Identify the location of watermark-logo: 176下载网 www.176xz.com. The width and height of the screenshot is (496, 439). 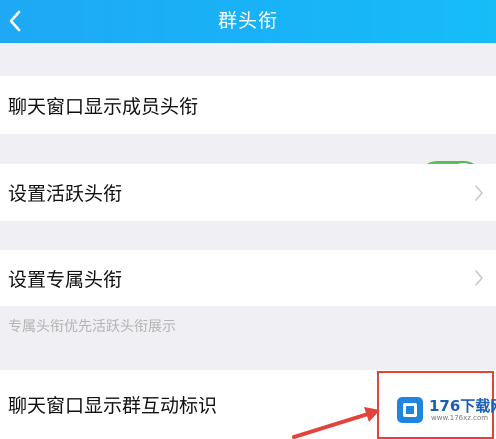
(445, 410).